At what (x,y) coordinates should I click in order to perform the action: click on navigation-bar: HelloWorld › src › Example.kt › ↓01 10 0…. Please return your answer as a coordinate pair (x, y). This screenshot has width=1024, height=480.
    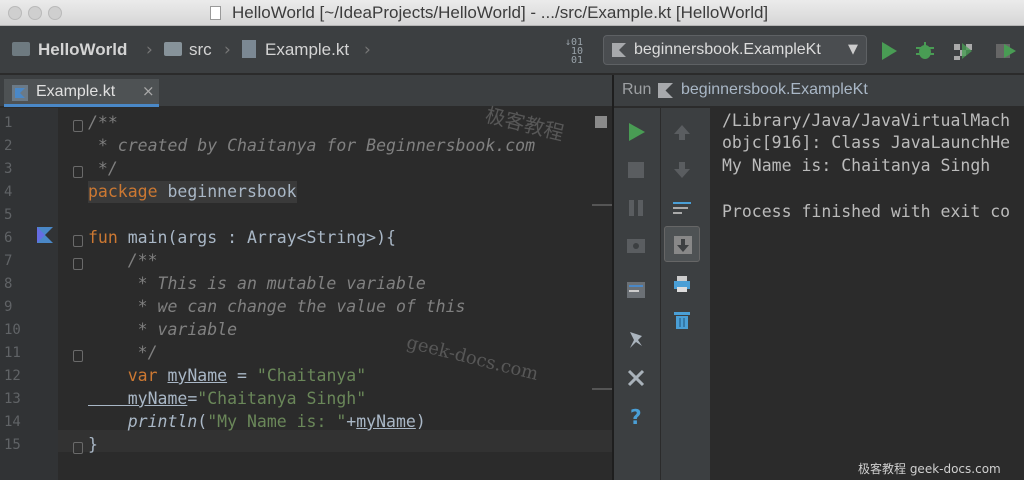
    Looking at the image, I should click on (512, 50).